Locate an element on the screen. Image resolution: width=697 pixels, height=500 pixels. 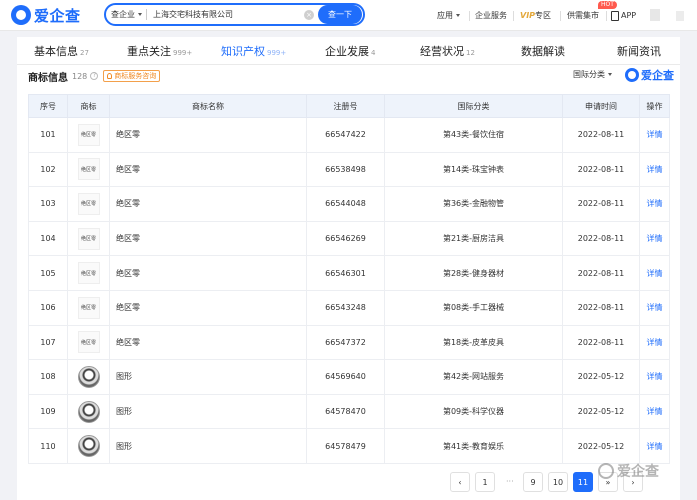
nav-enterprise-service: 企业服务 is located at coordinates (491, 15).